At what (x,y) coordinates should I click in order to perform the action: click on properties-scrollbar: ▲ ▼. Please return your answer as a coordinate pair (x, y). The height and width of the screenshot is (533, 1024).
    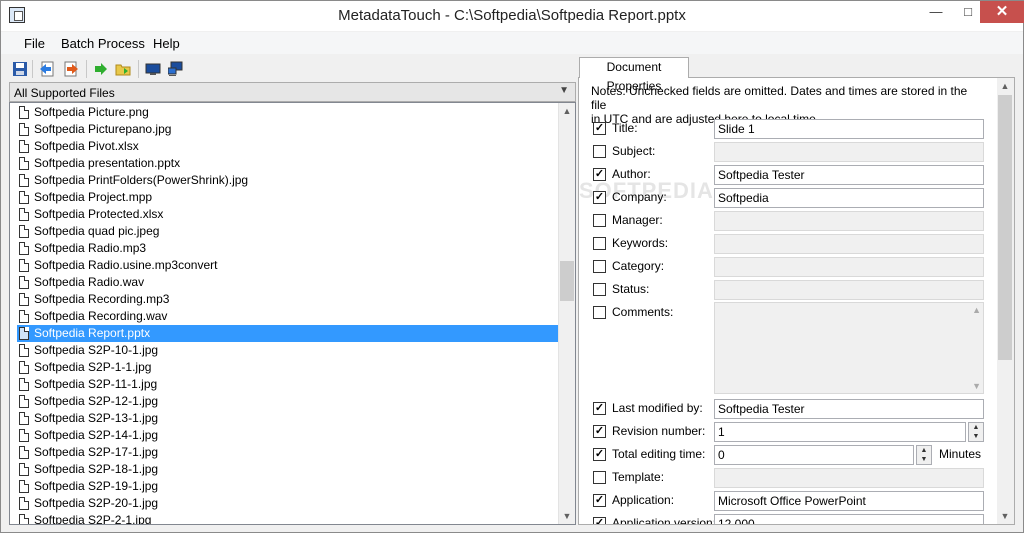
    Looking at the image, I should click on (1005, 301).